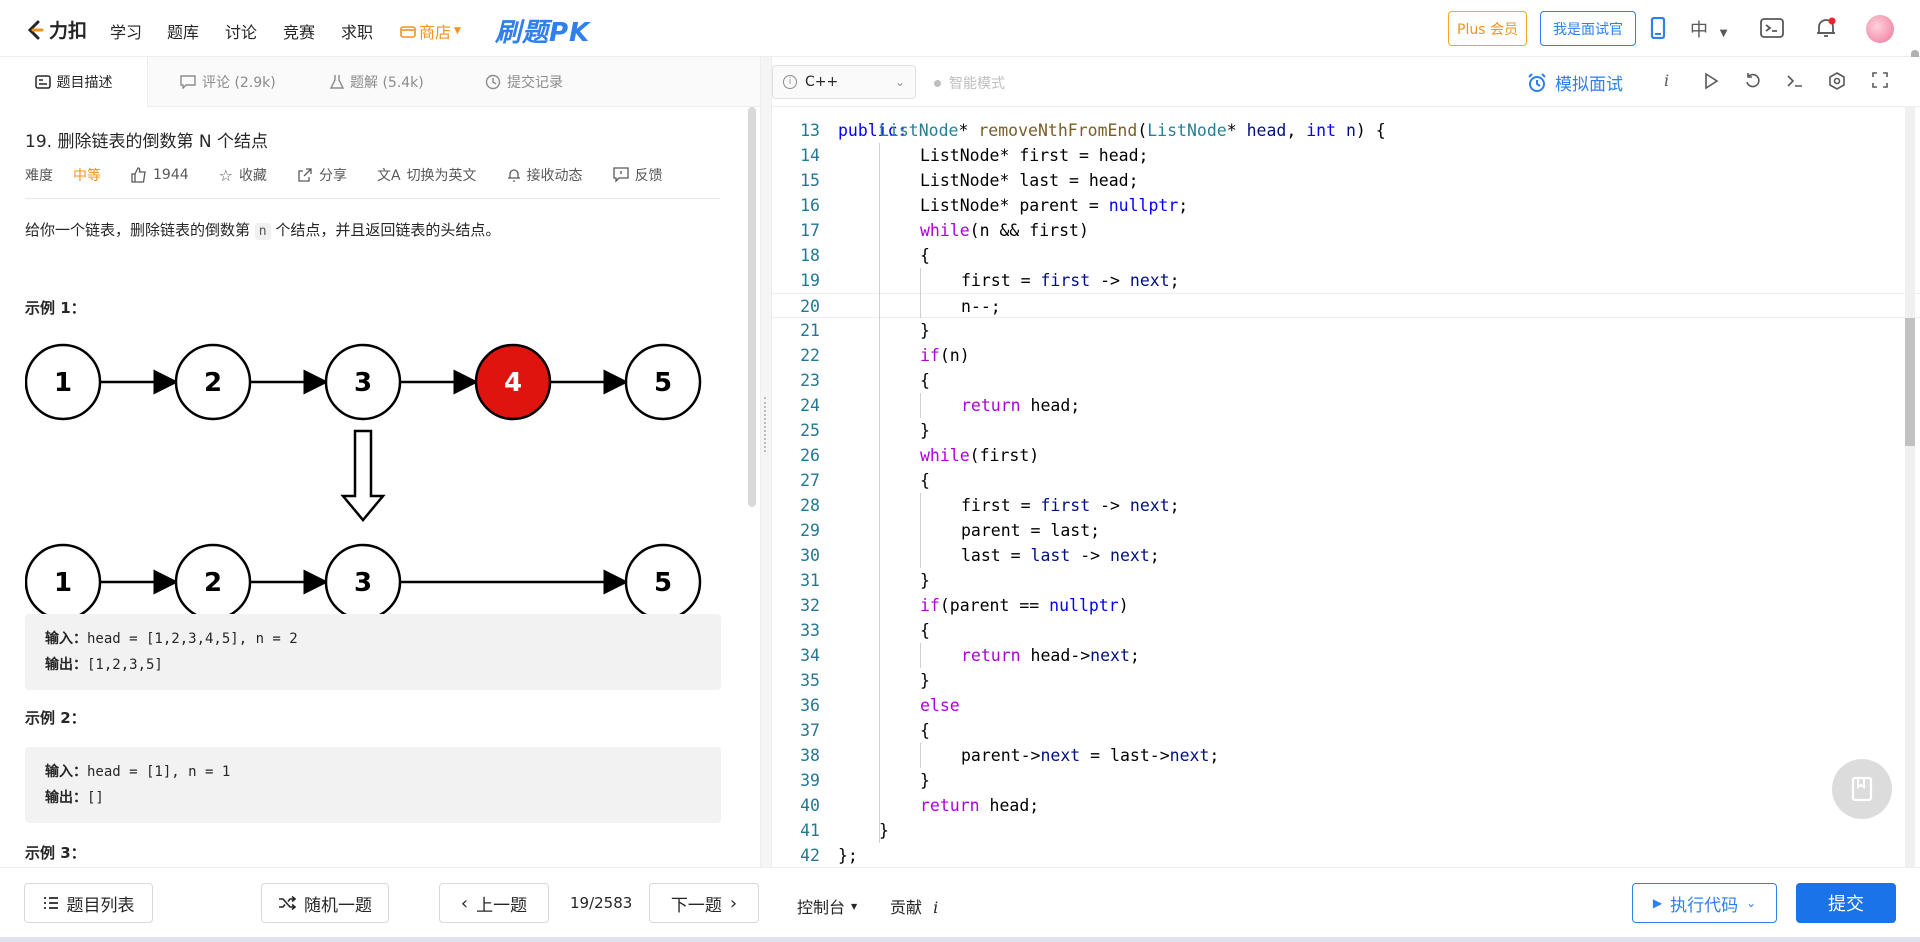 The width and height of the screenshot is (1920, 942). I want to click on plus-member-button: Plus 会员, so click(1487, 28).